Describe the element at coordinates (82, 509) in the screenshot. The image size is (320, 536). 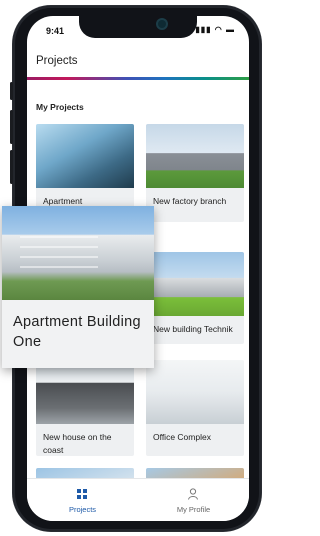
I see `tab-label: Projects` at that location.